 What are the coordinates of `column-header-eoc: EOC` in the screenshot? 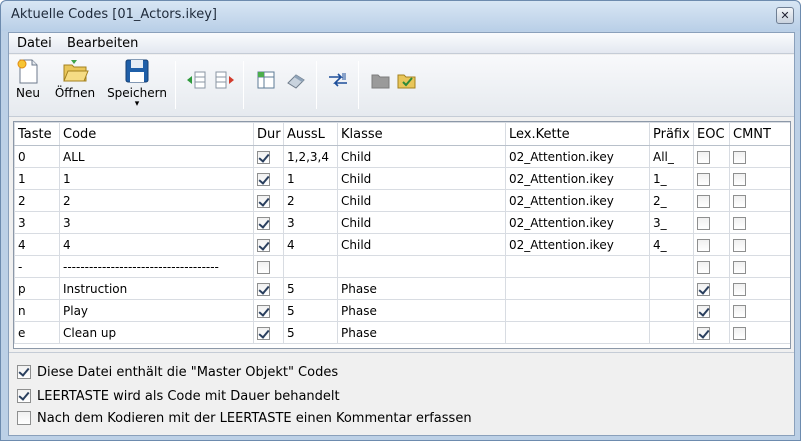 It's located at (711, 134).